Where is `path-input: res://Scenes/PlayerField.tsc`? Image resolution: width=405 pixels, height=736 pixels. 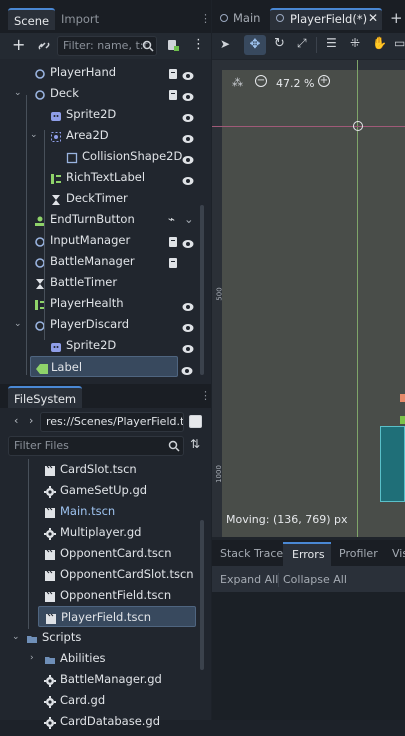
path-input: res://Scenes/PlayerField.tsc is located at coordinates (112, 422).